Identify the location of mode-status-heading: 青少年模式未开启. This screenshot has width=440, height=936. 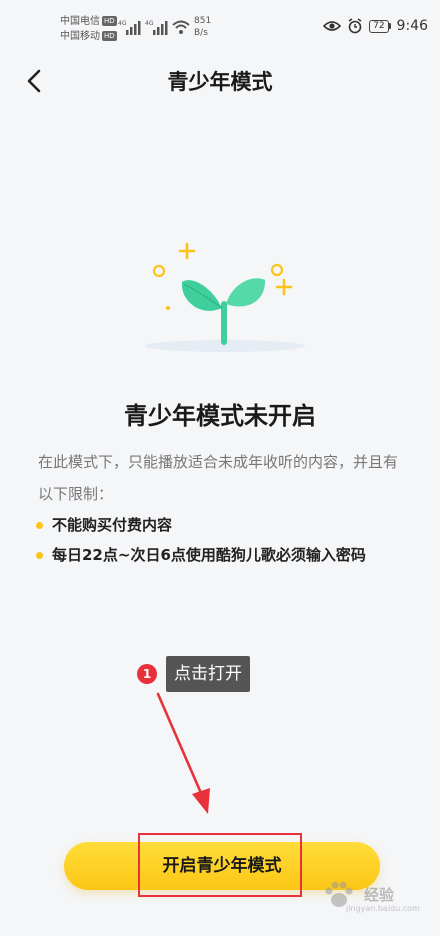
(220, 416).